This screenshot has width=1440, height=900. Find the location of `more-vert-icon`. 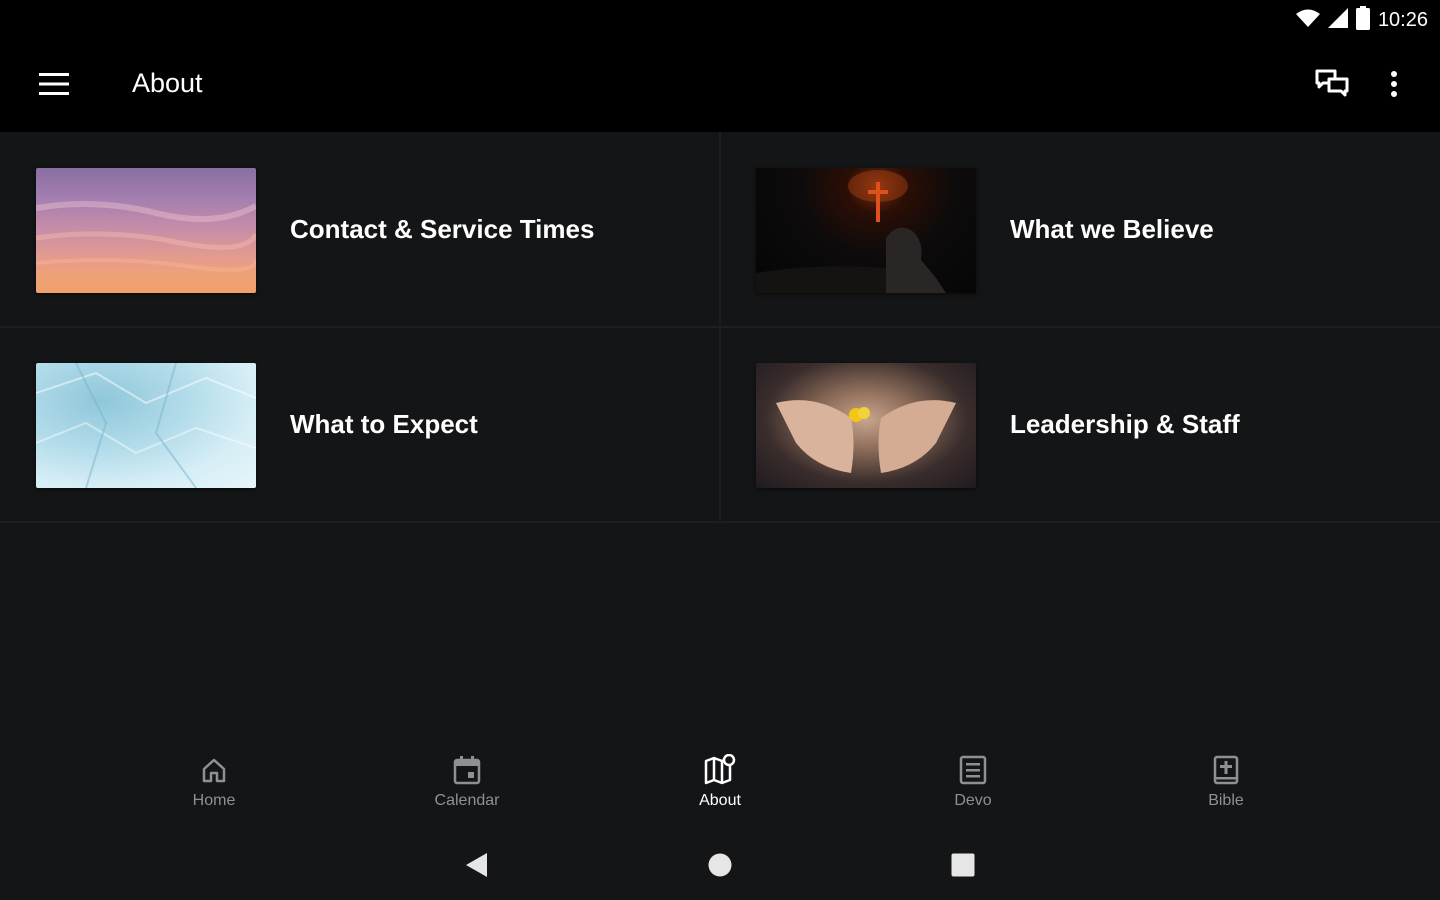

more-vert-icon is located at coordinates (1394, 86).